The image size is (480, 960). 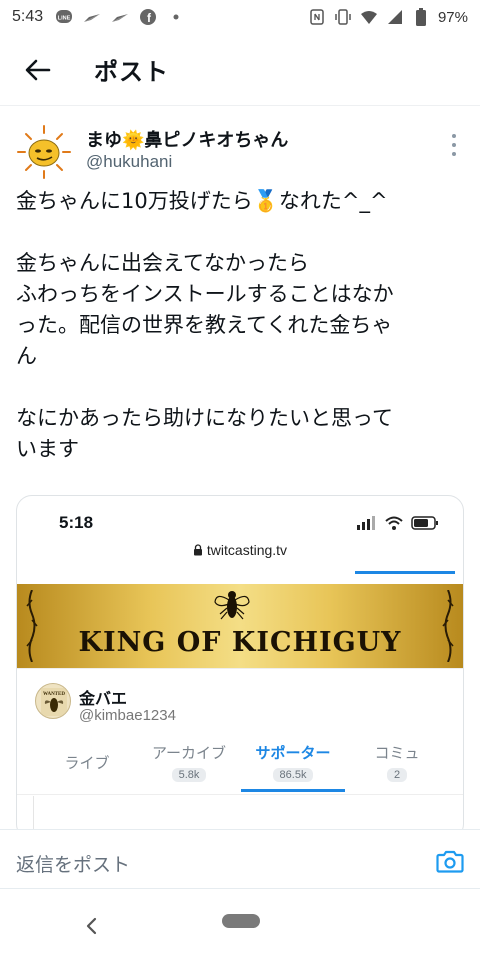 I want to click on home-pill-button, so click(x=241, y=921).